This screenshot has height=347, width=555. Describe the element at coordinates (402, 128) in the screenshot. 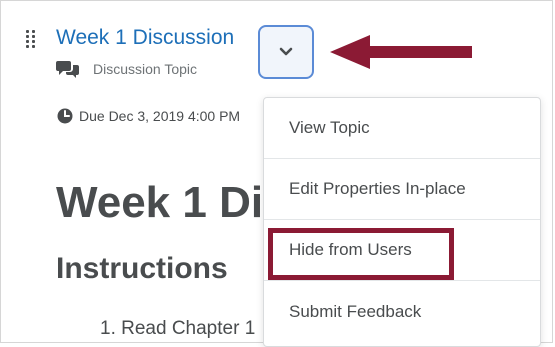

I see `menu-item-view-topic: View Topic` at that location.